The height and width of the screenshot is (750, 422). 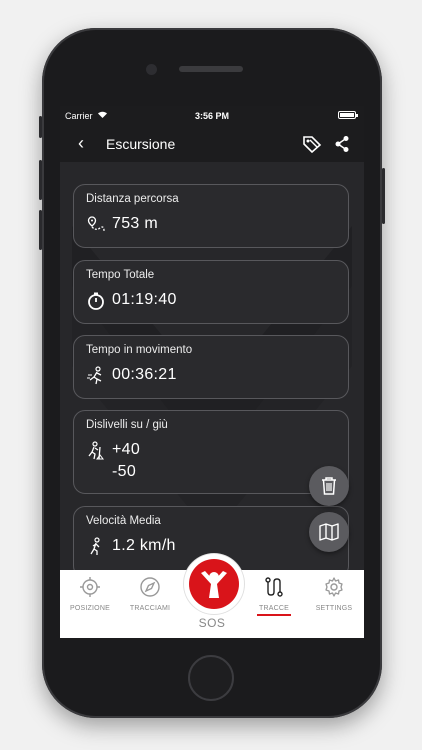 I want to click on stat-value: 01:19:40, so click(x=144, y=299).